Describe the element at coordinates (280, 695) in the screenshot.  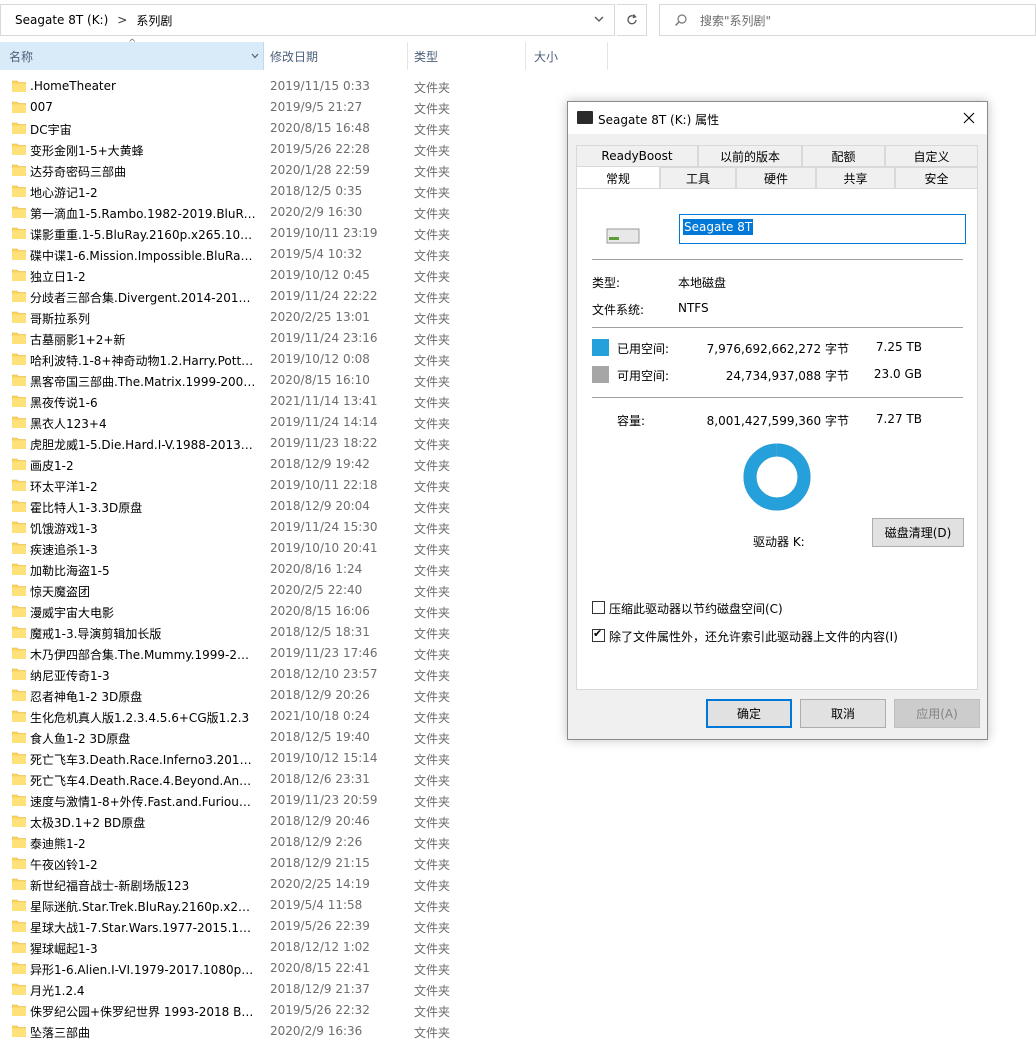
I see `file-row: 忍者神龟1-2 3D原盘 2018/12/9 20:26 文件夹` at that location.